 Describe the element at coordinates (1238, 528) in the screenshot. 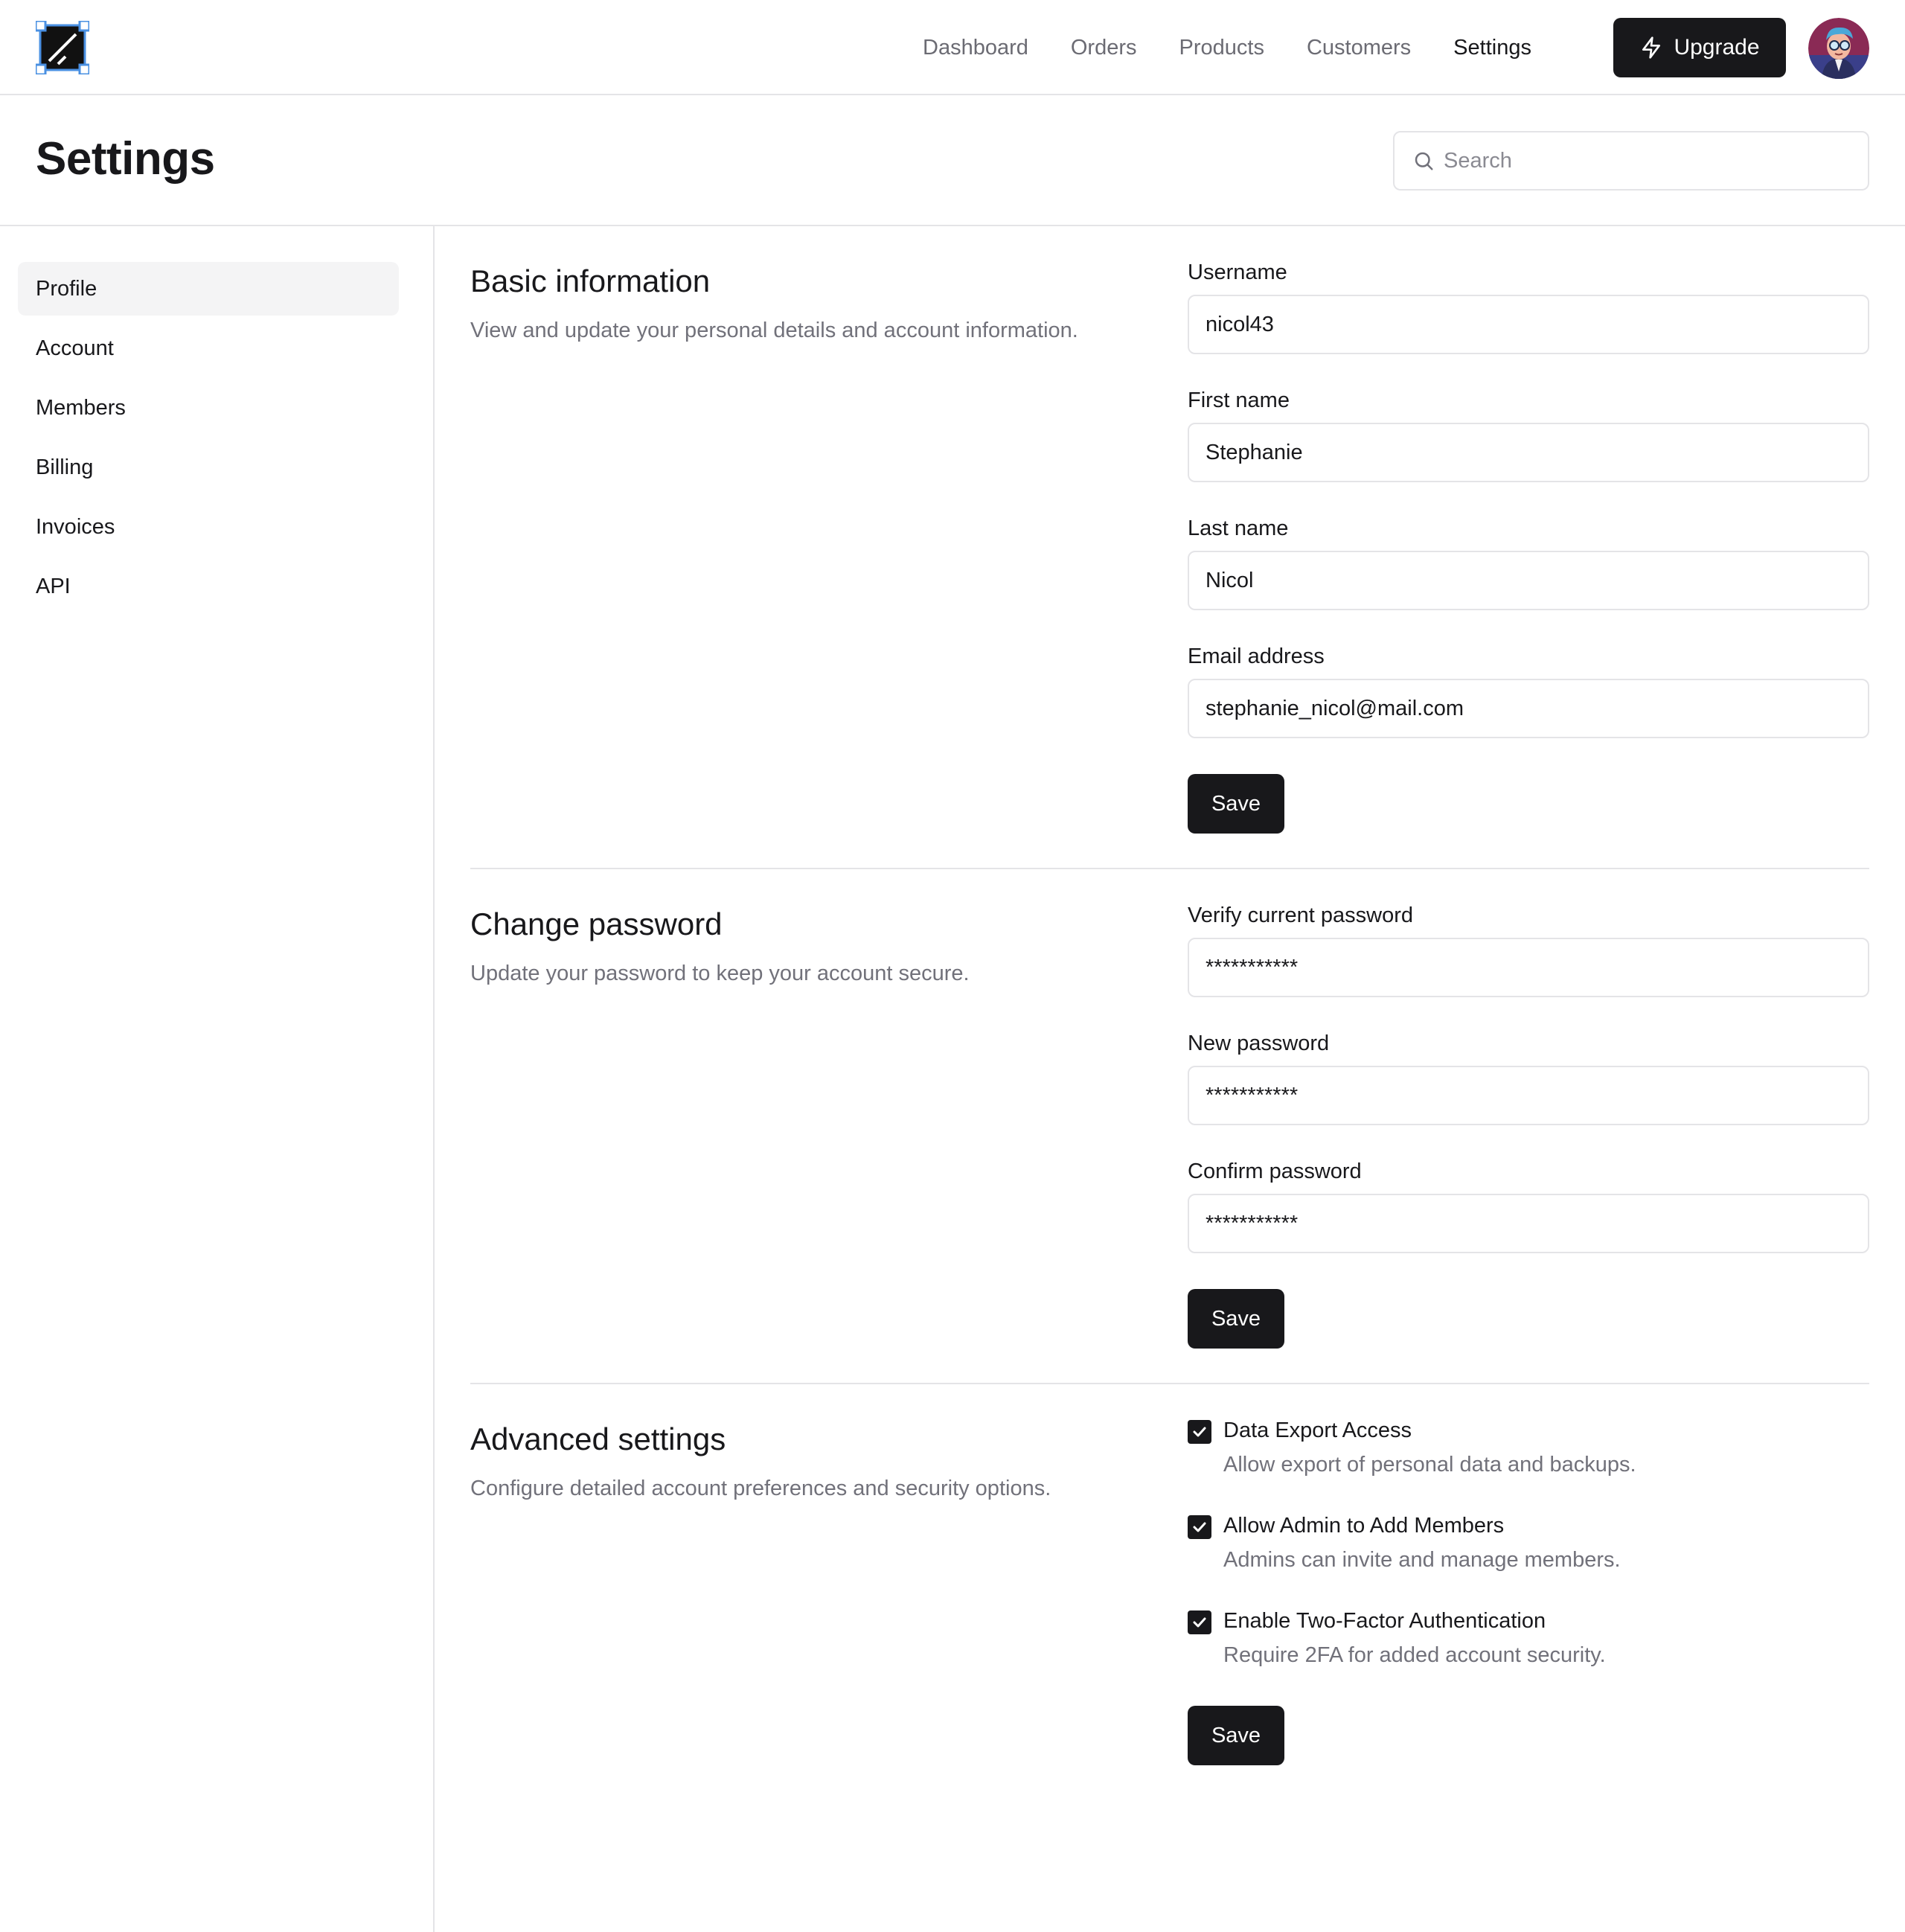

I see `last-name-label: Last name` at that location.